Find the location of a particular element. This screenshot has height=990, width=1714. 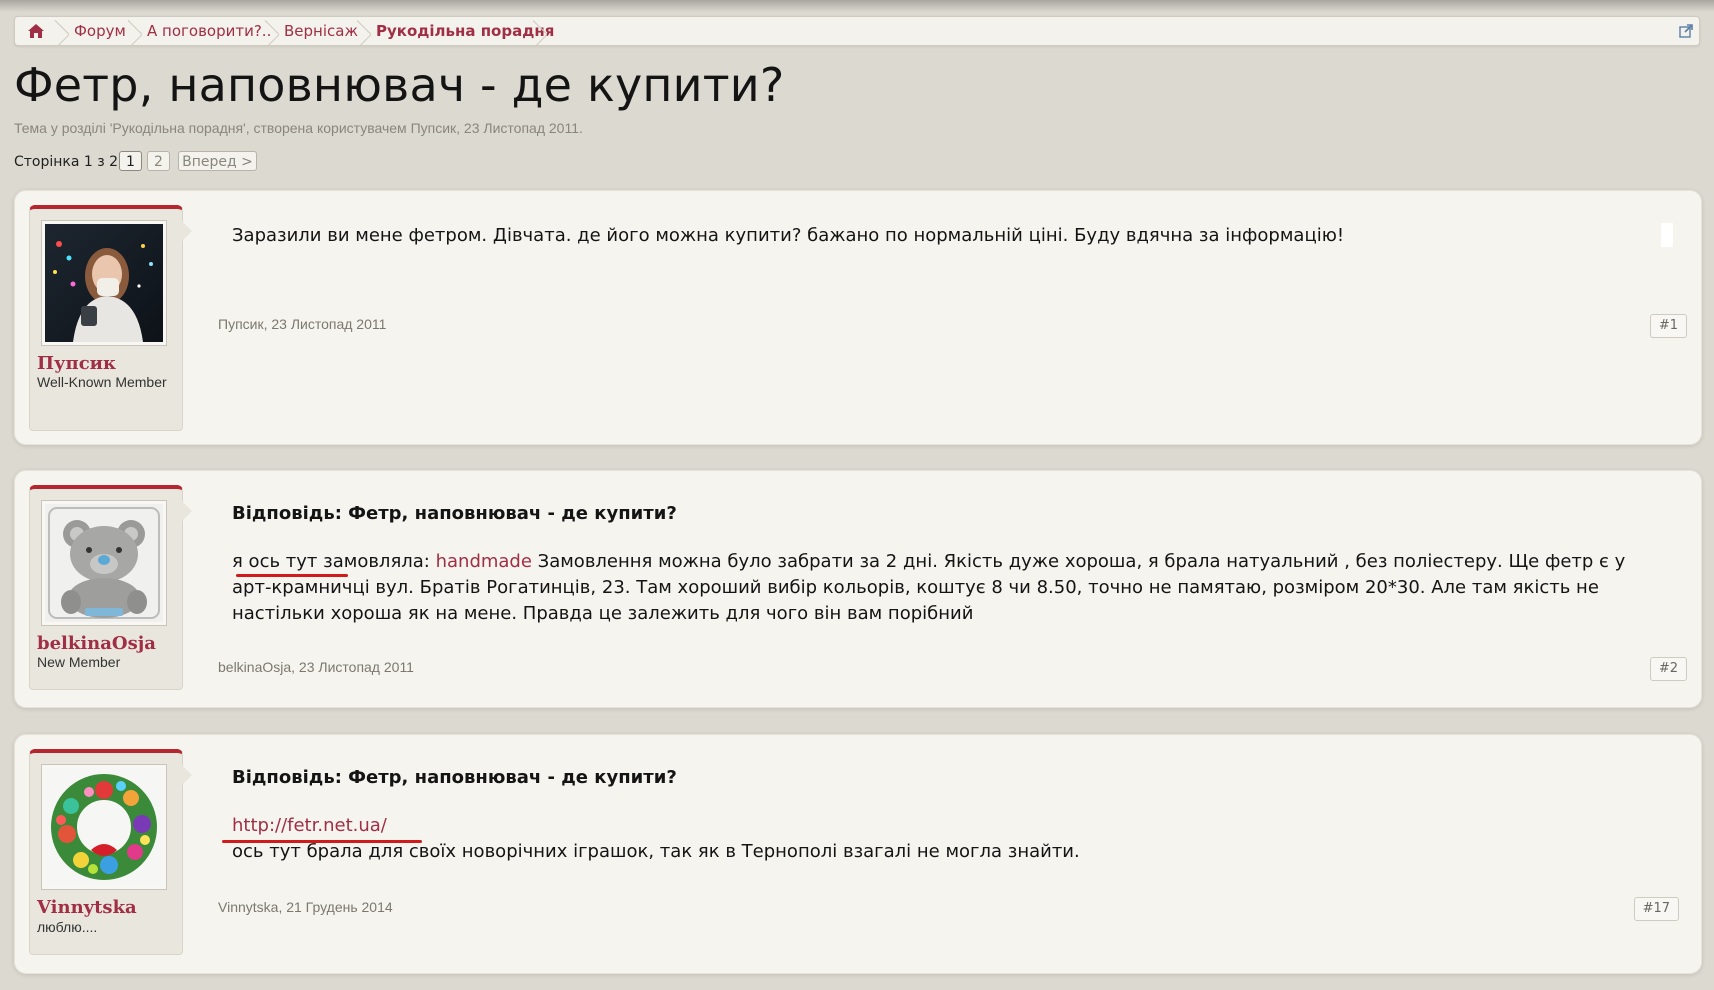

message-text-before: я ось тут замовляла: is located at coordinates (331, 561).